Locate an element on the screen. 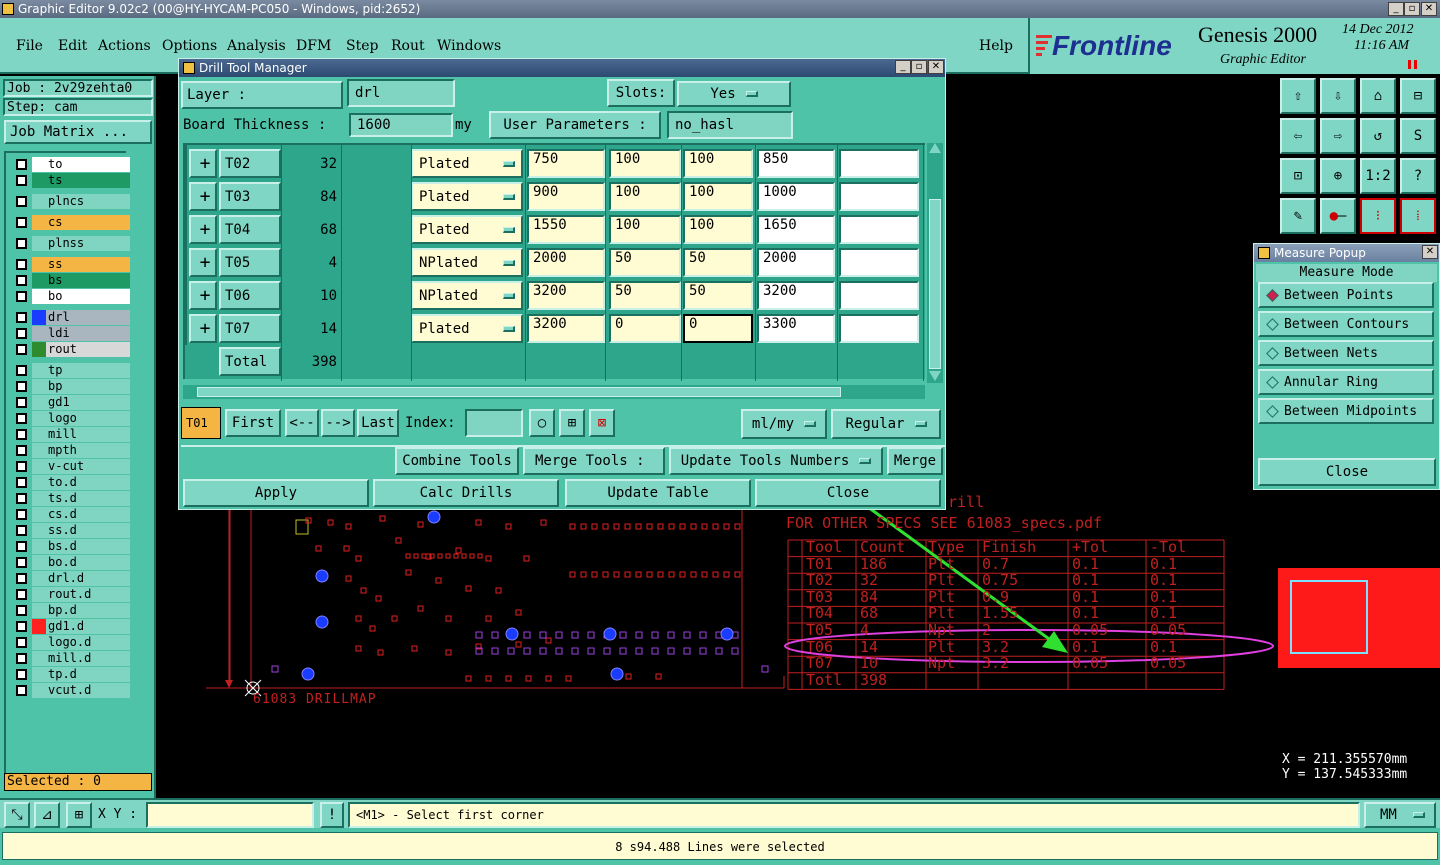  units-dropdown: ml/my is located at coordinates (784, 424).